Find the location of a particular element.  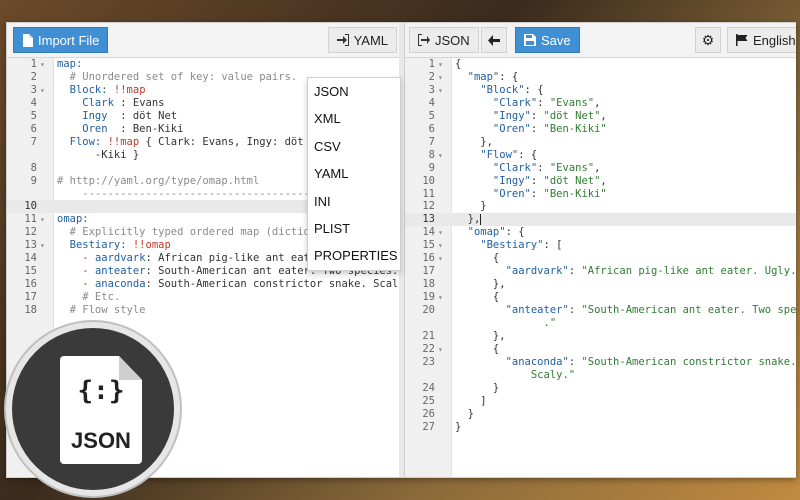

code-line: 10 "Ingy": "döt Net", is located at coordinates (600, 181).